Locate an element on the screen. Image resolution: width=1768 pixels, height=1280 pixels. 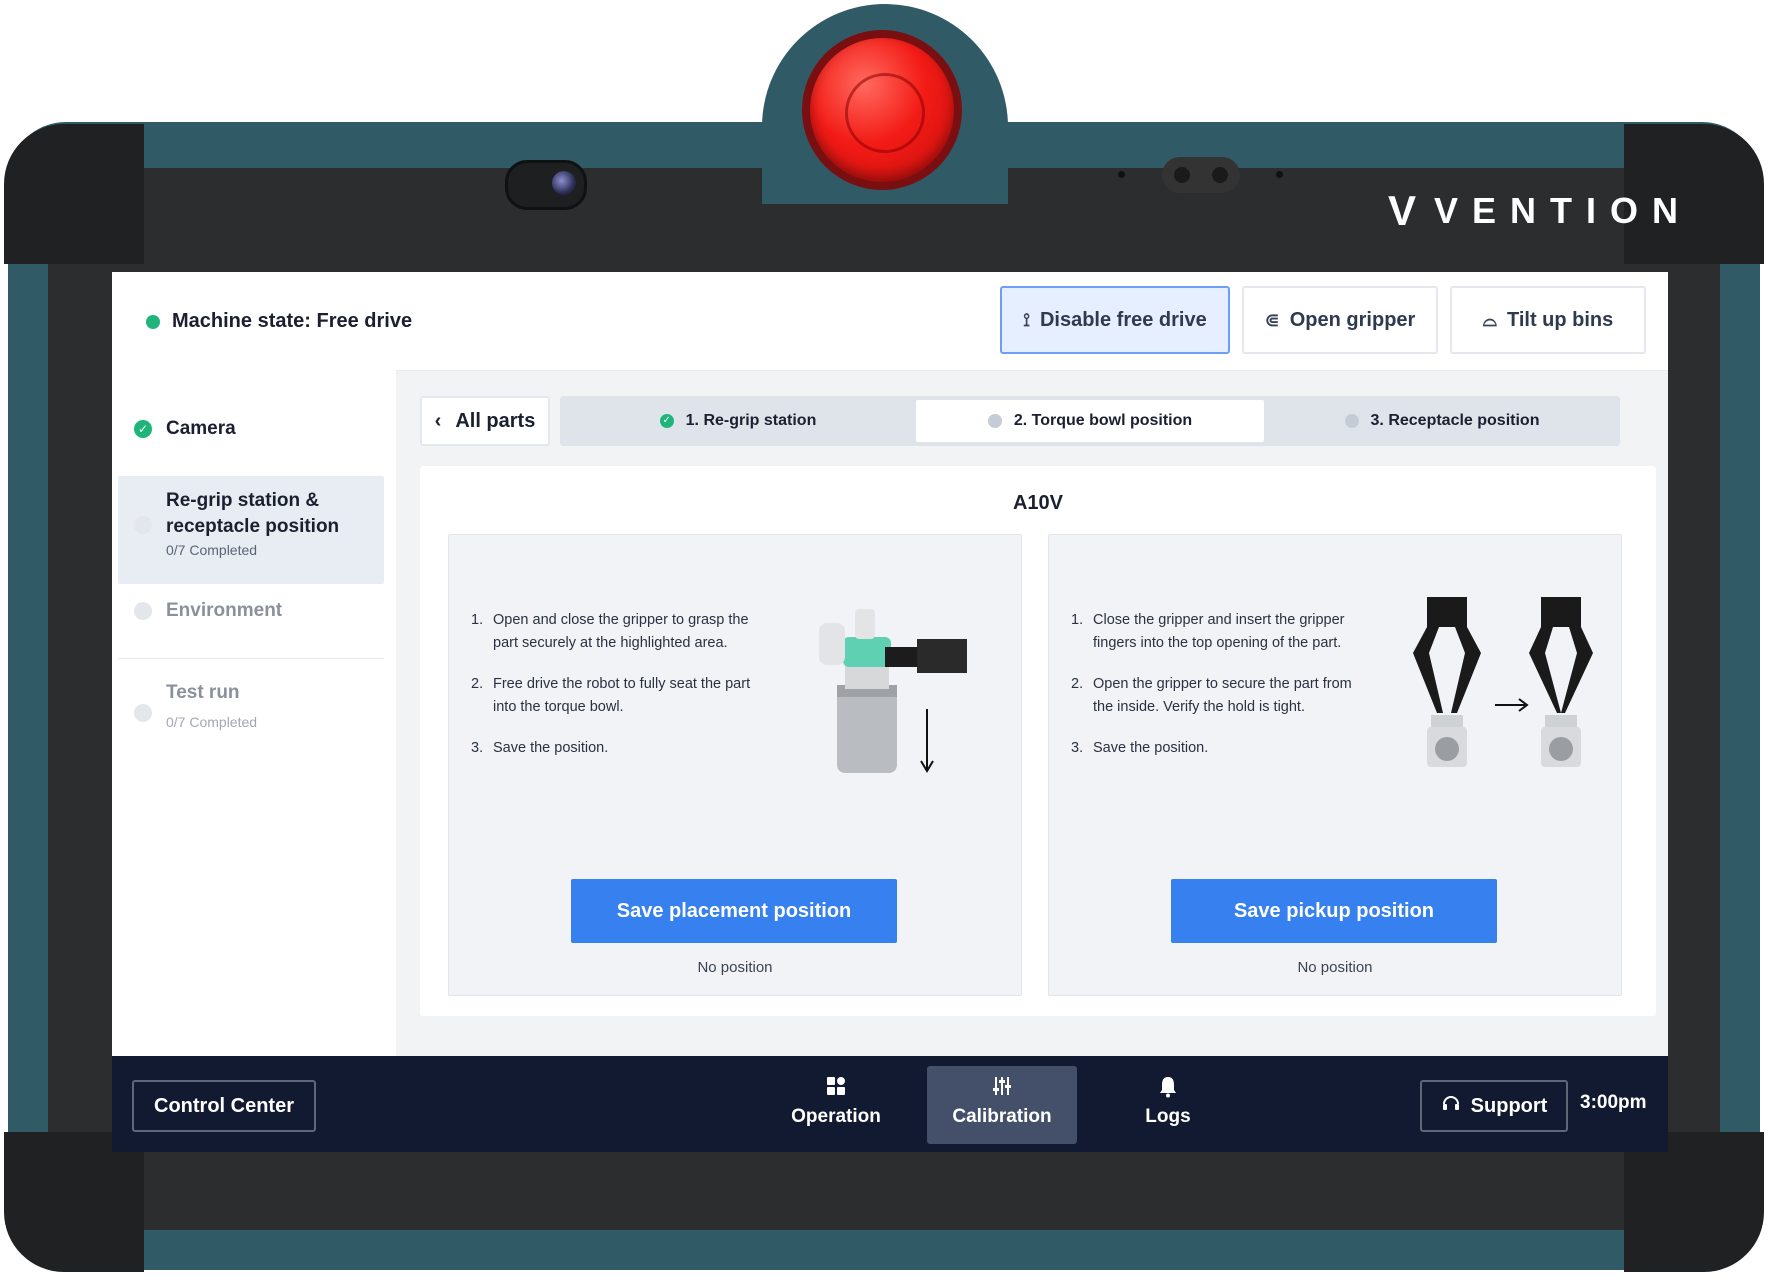
sidebar-item-label: Re-grip station & receptacle position is located at coordinates (252, 514).